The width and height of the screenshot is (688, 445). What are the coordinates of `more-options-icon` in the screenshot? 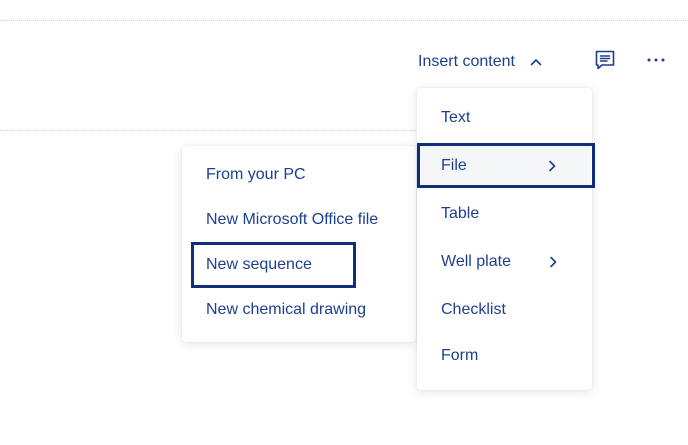 It's located at (656, 62).